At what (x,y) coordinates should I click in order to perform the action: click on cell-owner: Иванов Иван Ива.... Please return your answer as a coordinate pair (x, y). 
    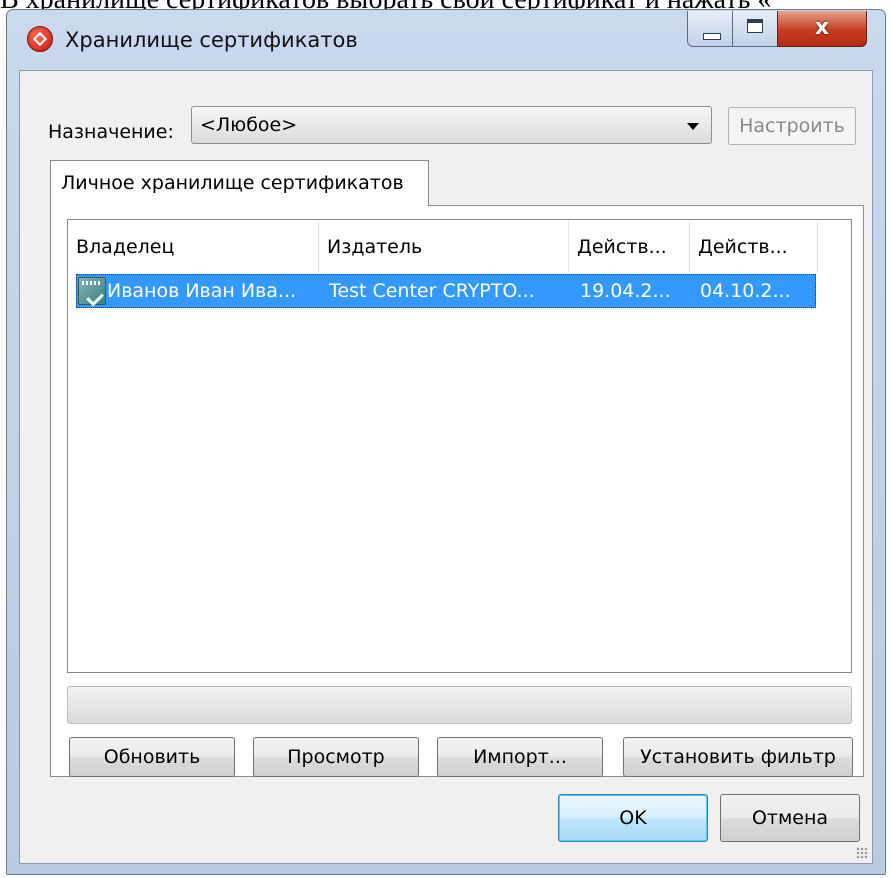
    Looking at the image, I should click on (202, 291).